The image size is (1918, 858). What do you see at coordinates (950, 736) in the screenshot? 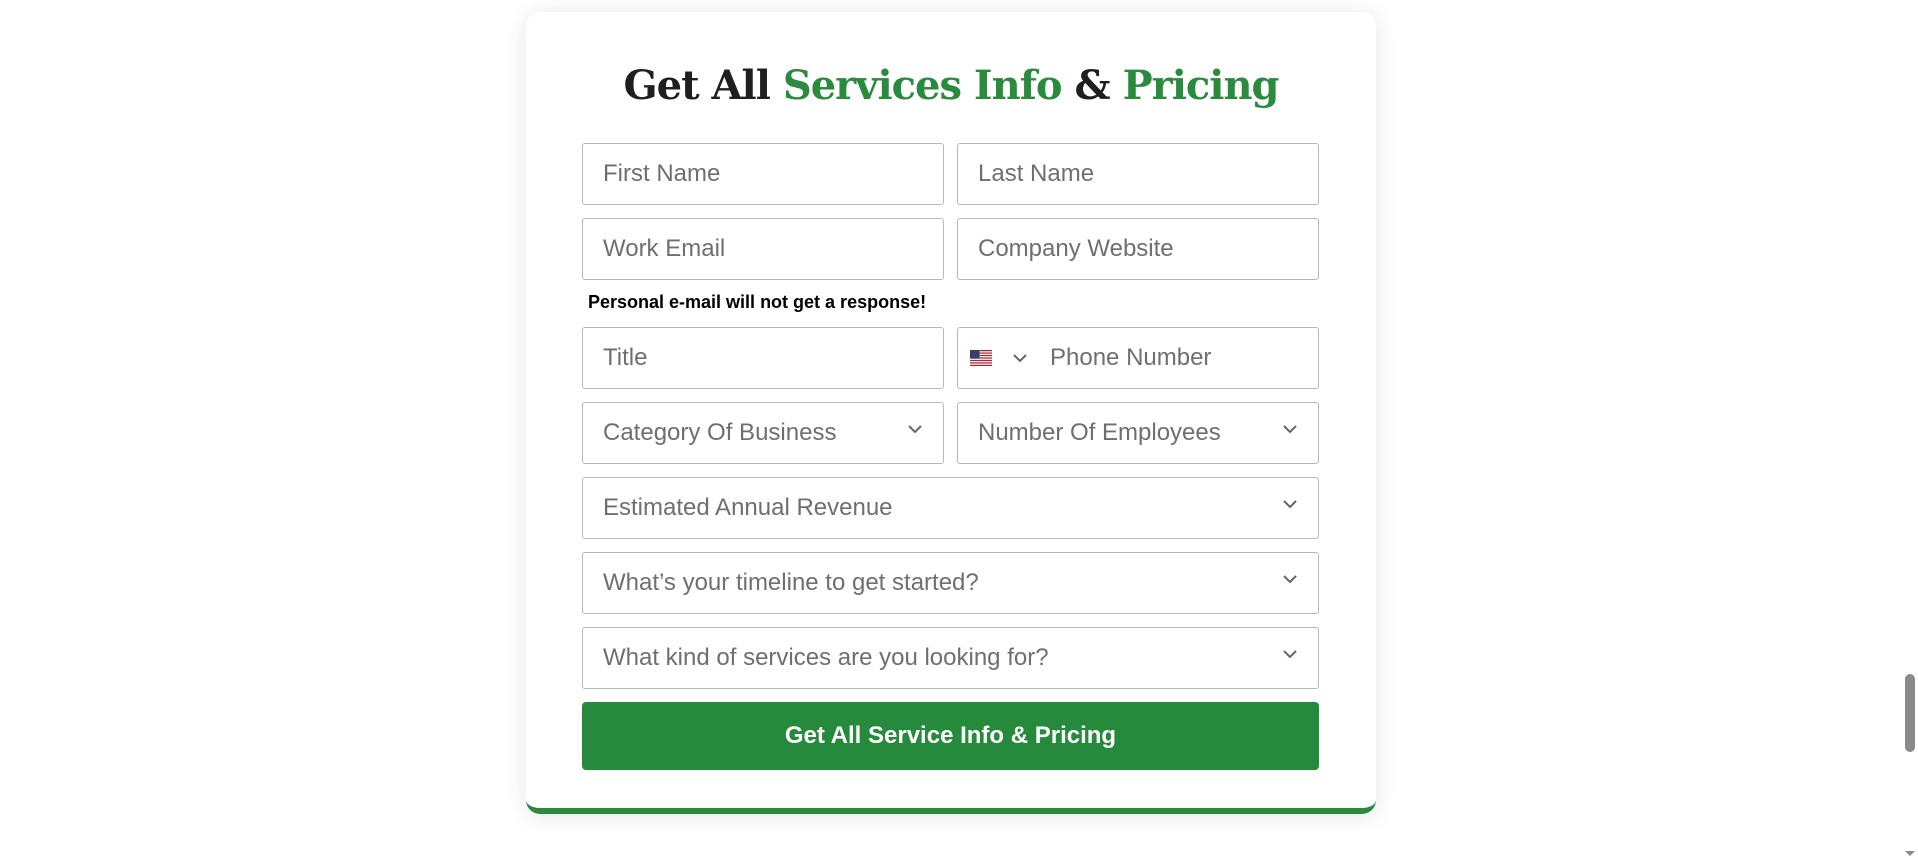
I see `submit-button: Get All Service Info & Pricing` at bounding box center [950, 736].